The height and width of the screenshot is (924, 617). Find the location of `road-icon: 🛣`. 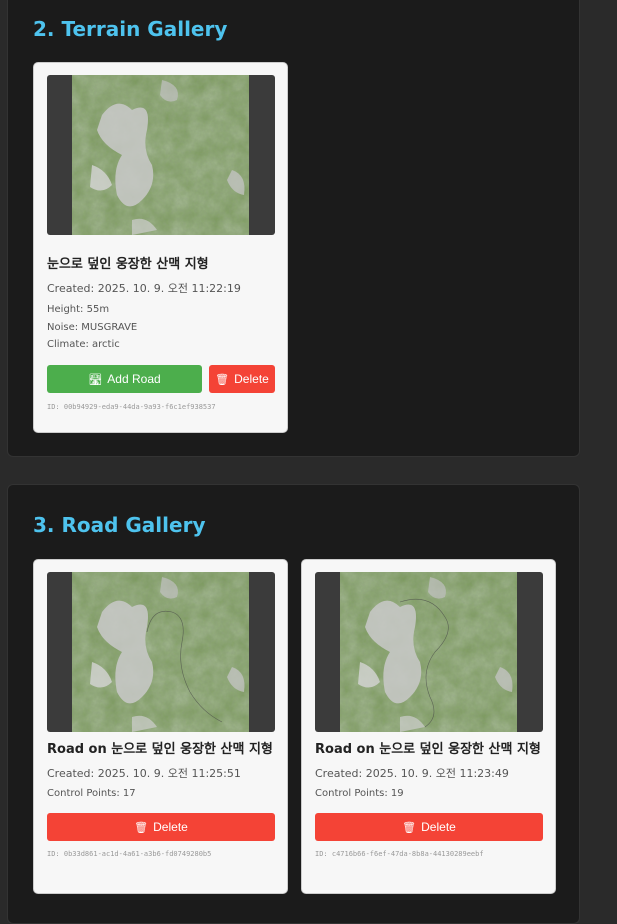

road-icon: 🛣 is located at coordinates (95, 379).